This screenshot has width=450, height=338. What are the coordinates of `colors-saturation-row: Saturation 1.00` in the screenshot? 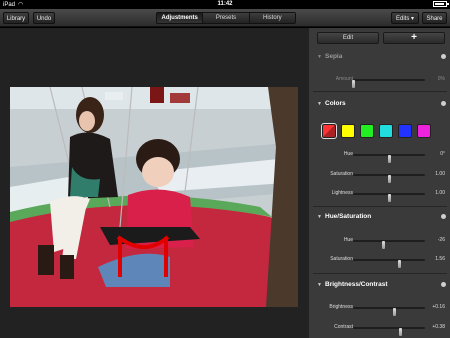 It's located at (379, 176).